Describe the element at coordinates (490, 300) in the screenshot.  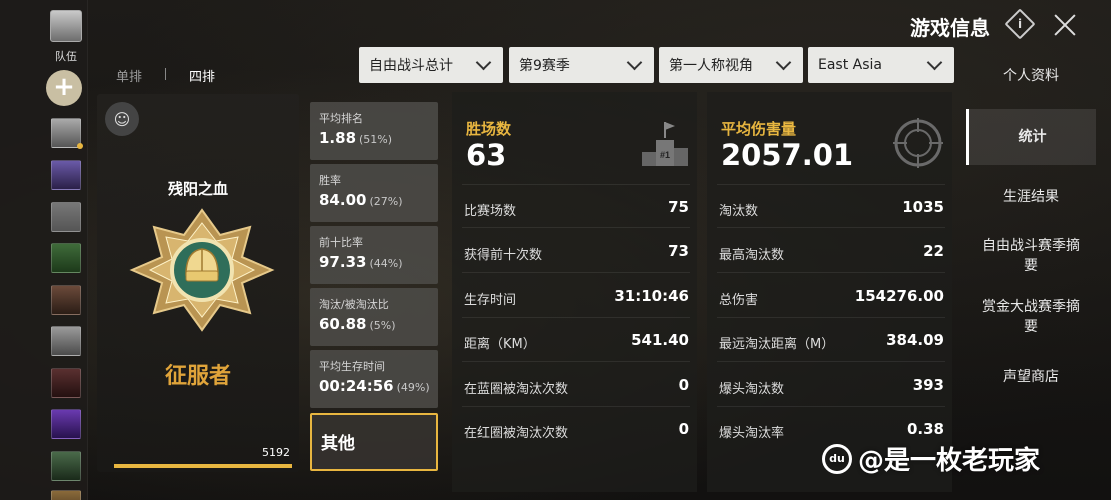
I see `row-label: 生存时间` at that location.